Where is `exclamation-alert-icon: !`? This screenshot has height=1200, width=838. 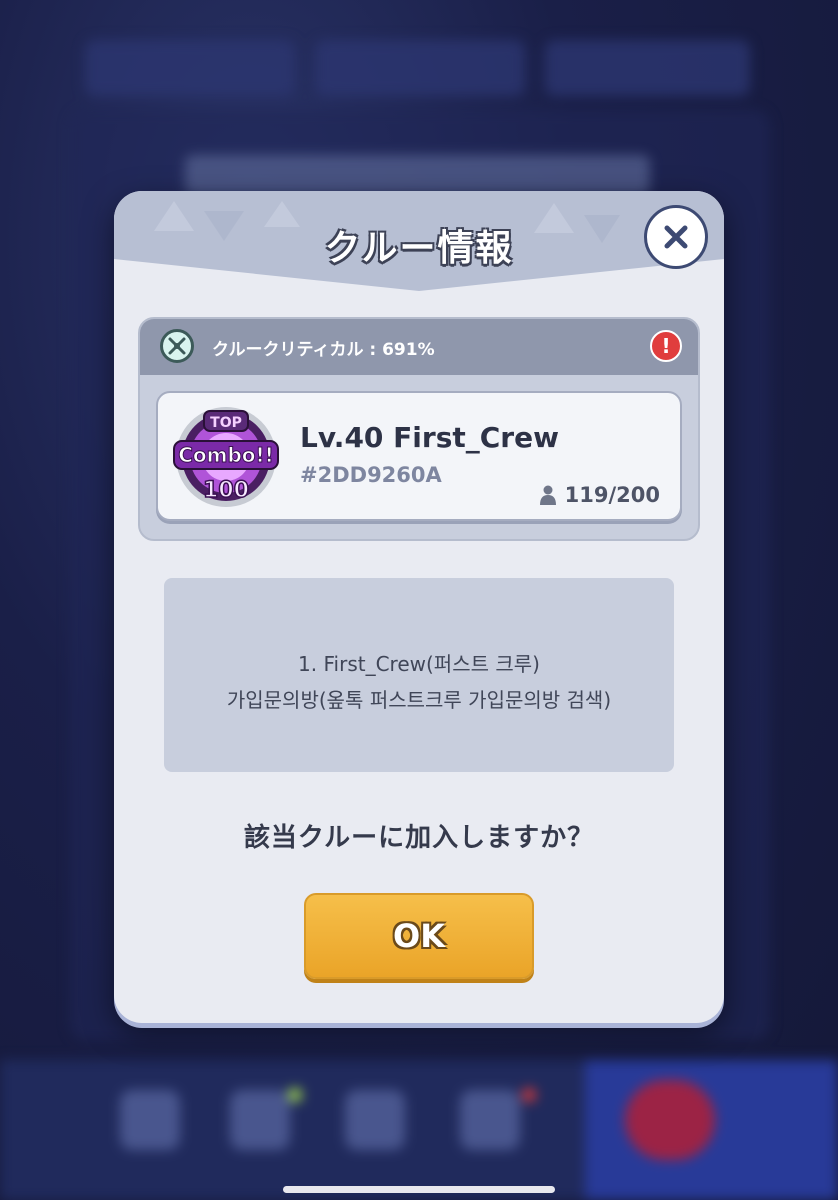
exclamation-alert-icon: ! is located at coordinates (666, 346).